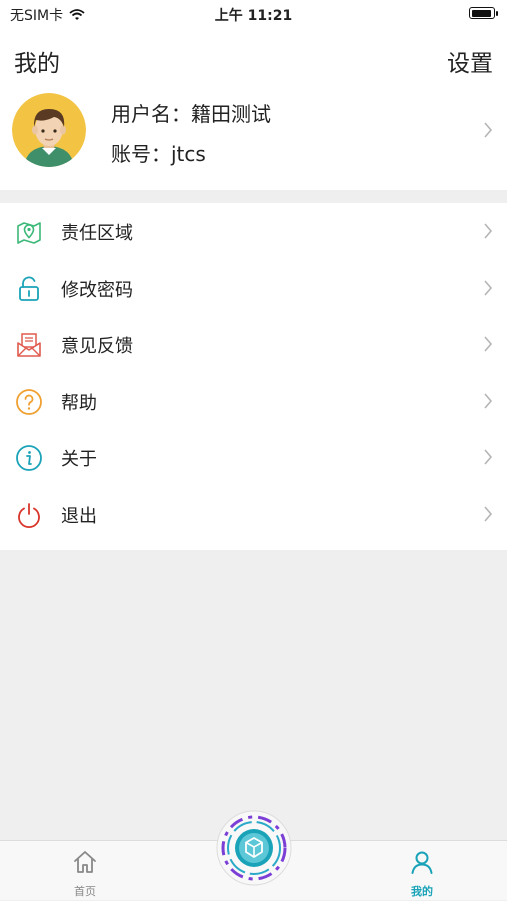  I want to click on user-icon, so click(422, 862).